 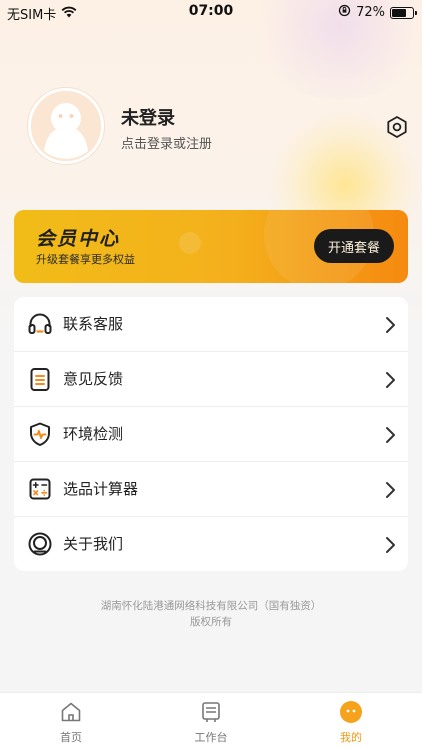 I want to click on menu-item-feedback: 意见反馈, so click(x=211, y=379).